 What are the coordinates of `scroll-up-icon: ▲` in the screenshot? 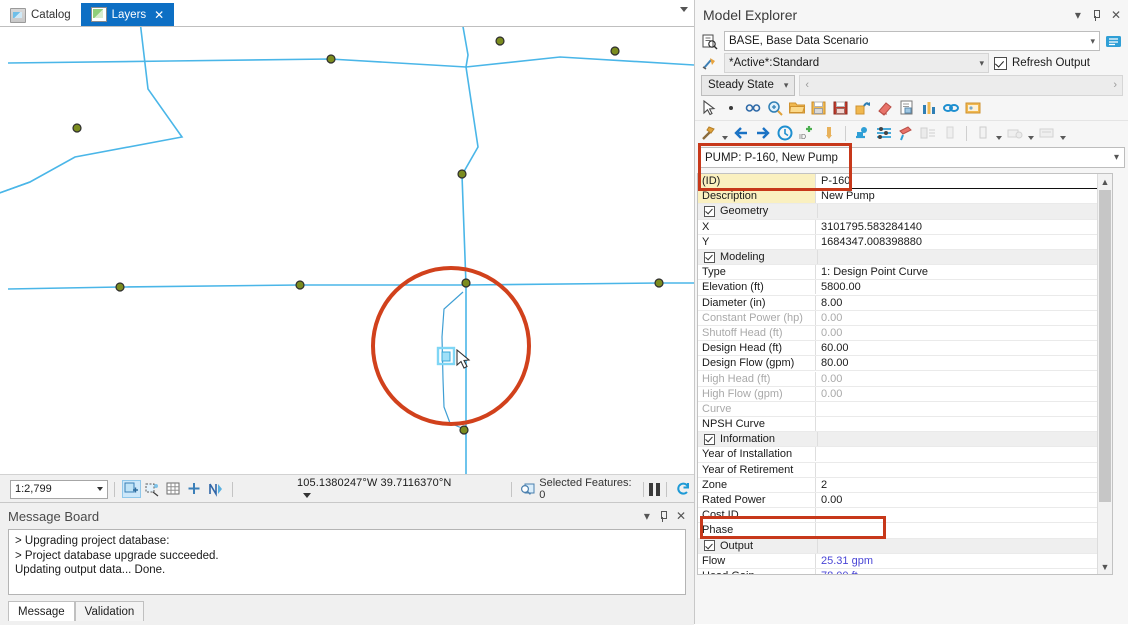 It's located at (1105, 181).